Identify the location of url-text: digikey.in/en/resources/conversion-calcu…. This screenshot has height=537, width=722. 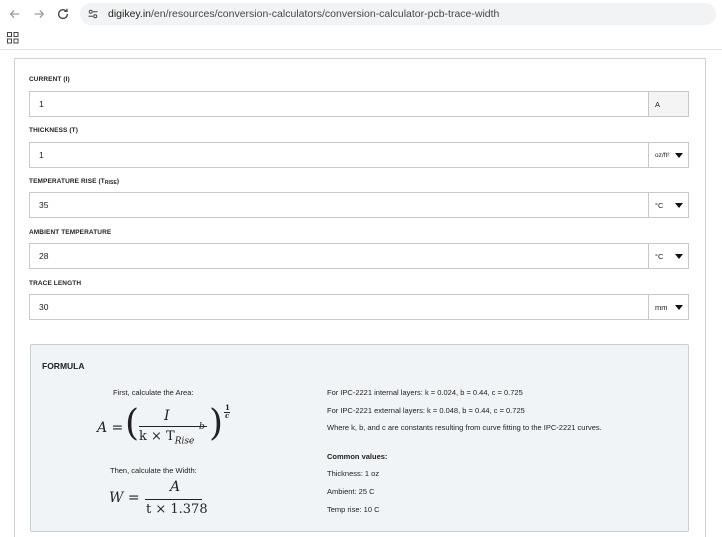
(303, 14).